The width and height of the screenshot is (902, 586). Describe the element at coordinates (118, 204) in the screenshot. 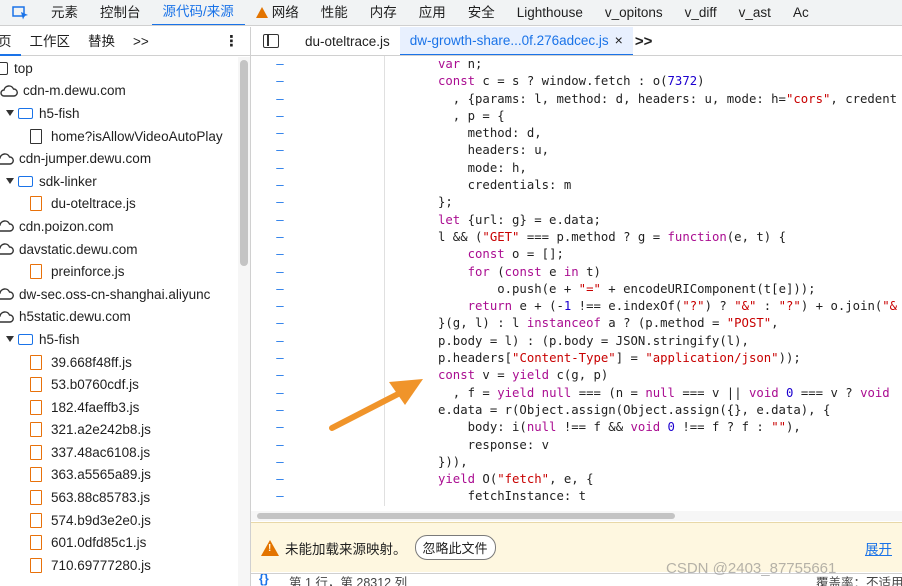

I see `tree-item: du-oteltrace.js` at that location.